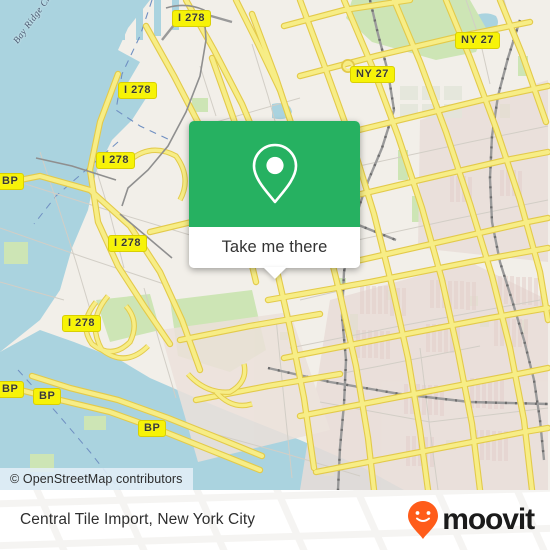  Describe the element at coordinates (127, 243) in the screenshot. I see `shield-i278-4: I 278` at that location.